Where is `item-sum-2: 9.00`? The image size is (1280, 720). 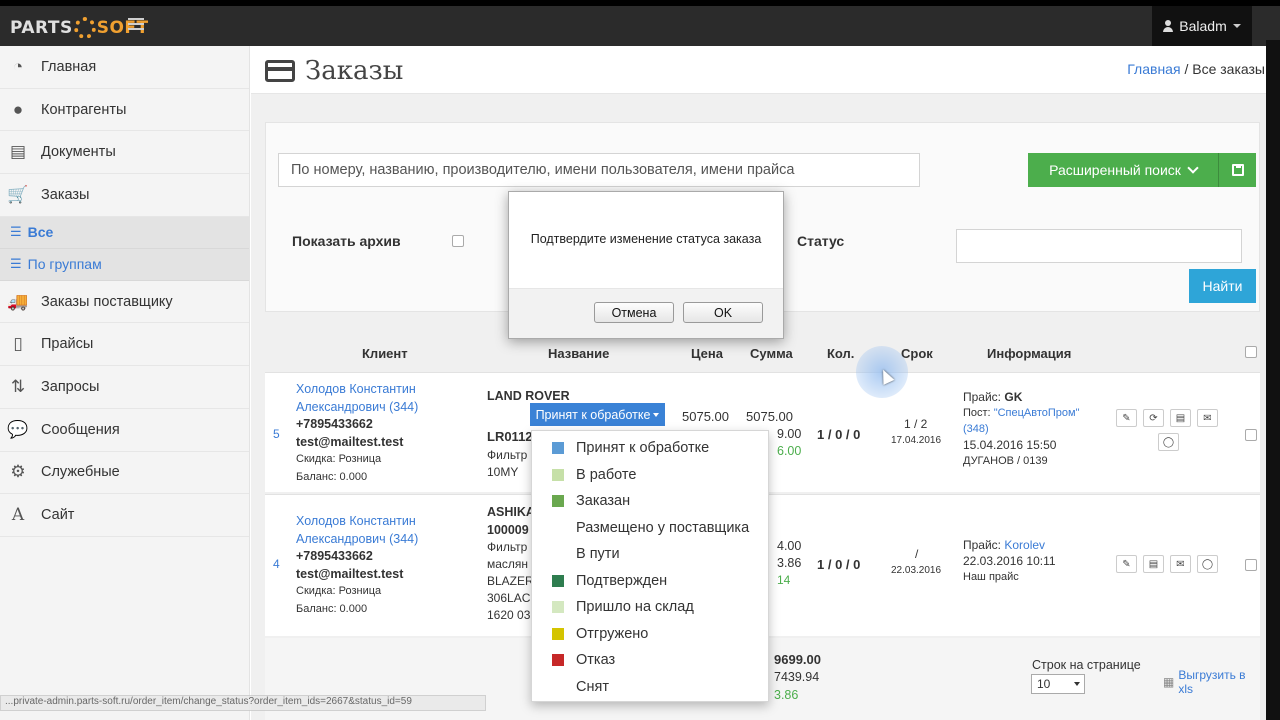 item-sum-2: 9.00 is located at coordinates (789, 434).